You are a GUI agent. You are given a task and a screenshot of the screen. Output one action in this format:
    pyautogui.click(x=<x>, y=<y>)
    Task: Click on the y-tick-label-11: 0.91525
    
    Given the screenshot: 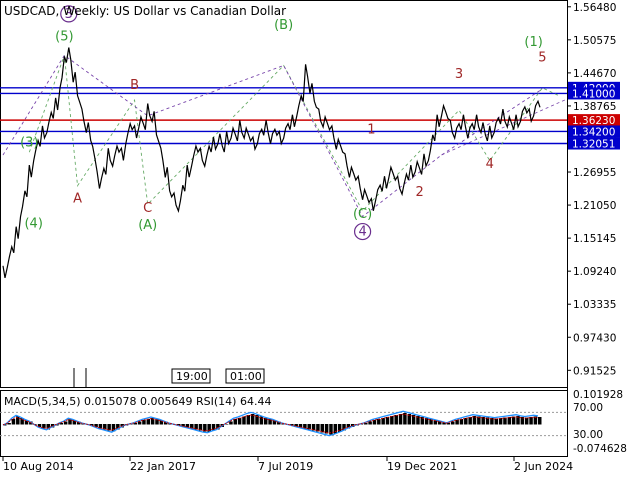 What is the action you would take?
    pyautogui.click(x=594, y=371)
    